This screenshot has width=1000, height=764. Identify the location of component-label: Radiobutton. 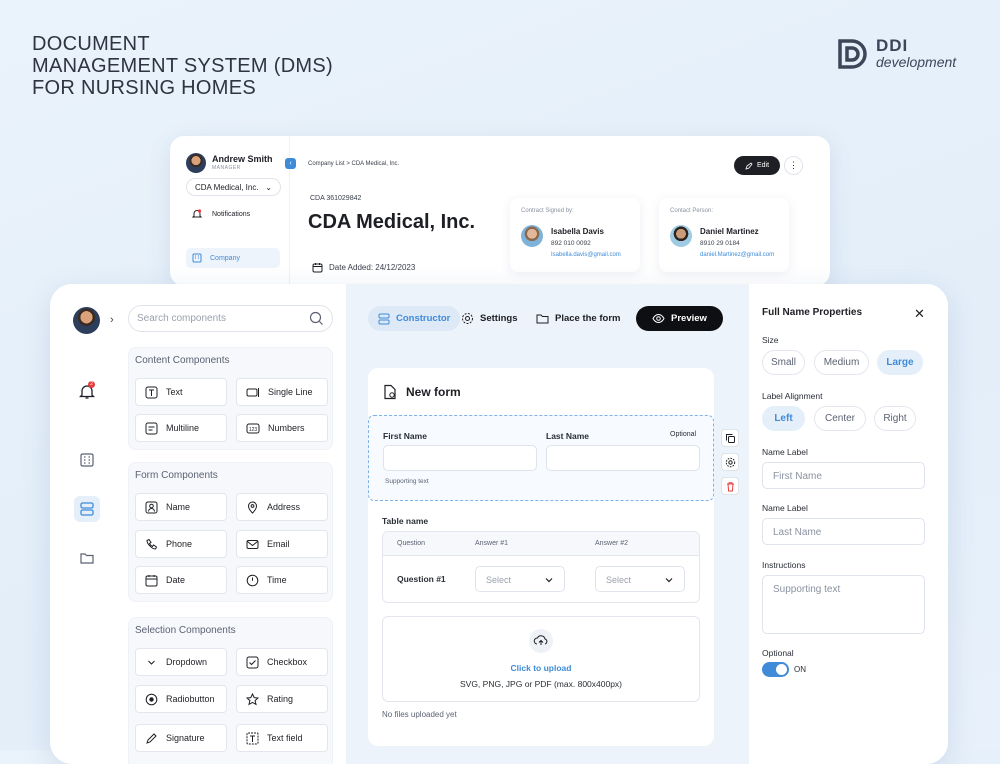
(190, 699).